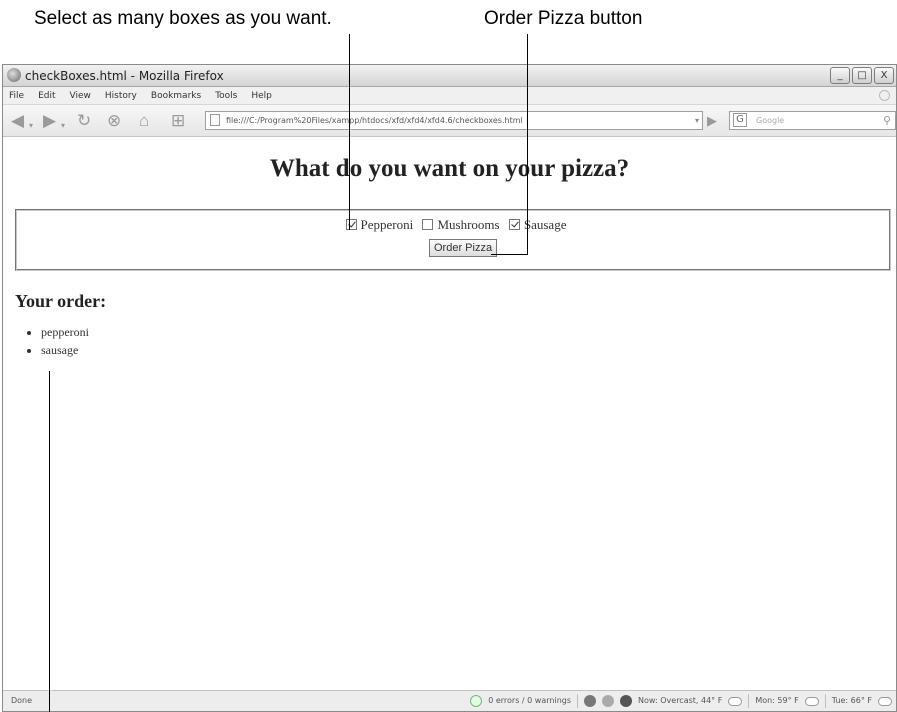 The width and height of the screenshot is (897, 712). What do you see at coordinates (626, 701) in the screenshot?
I see `globe-icon` at bounding box center [626, 701].